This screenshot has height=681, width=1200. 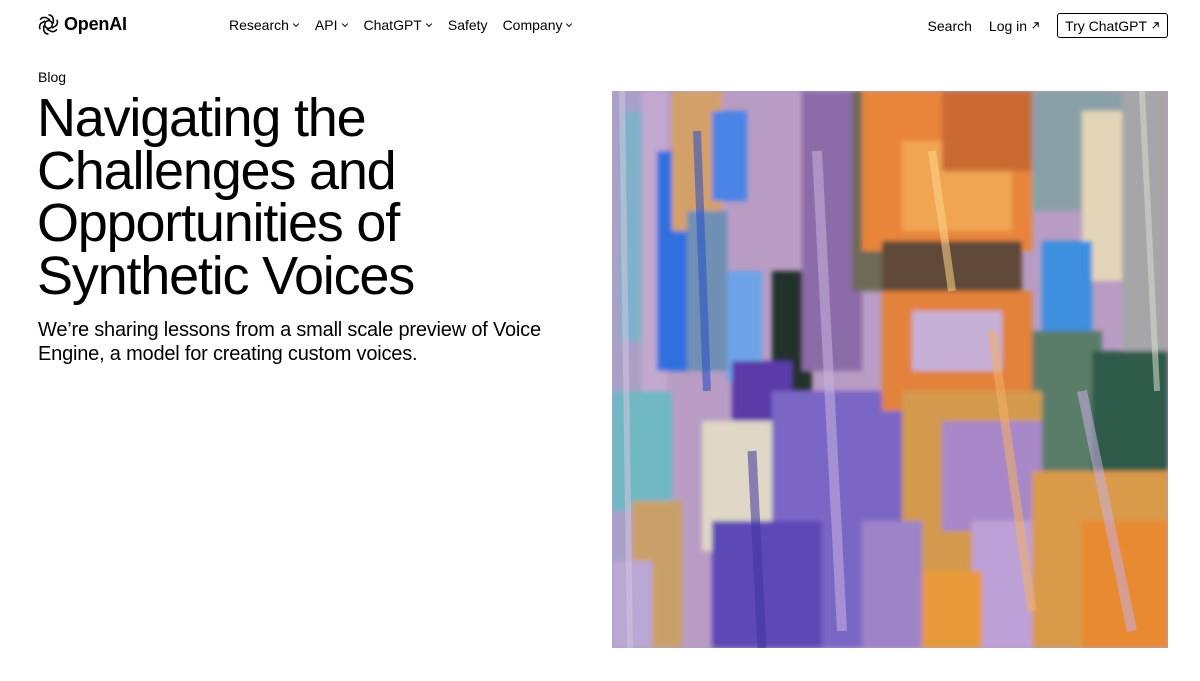 I want to click on try-chatgpt-button: Try ChatGPT, so click(x=1112, y=25).